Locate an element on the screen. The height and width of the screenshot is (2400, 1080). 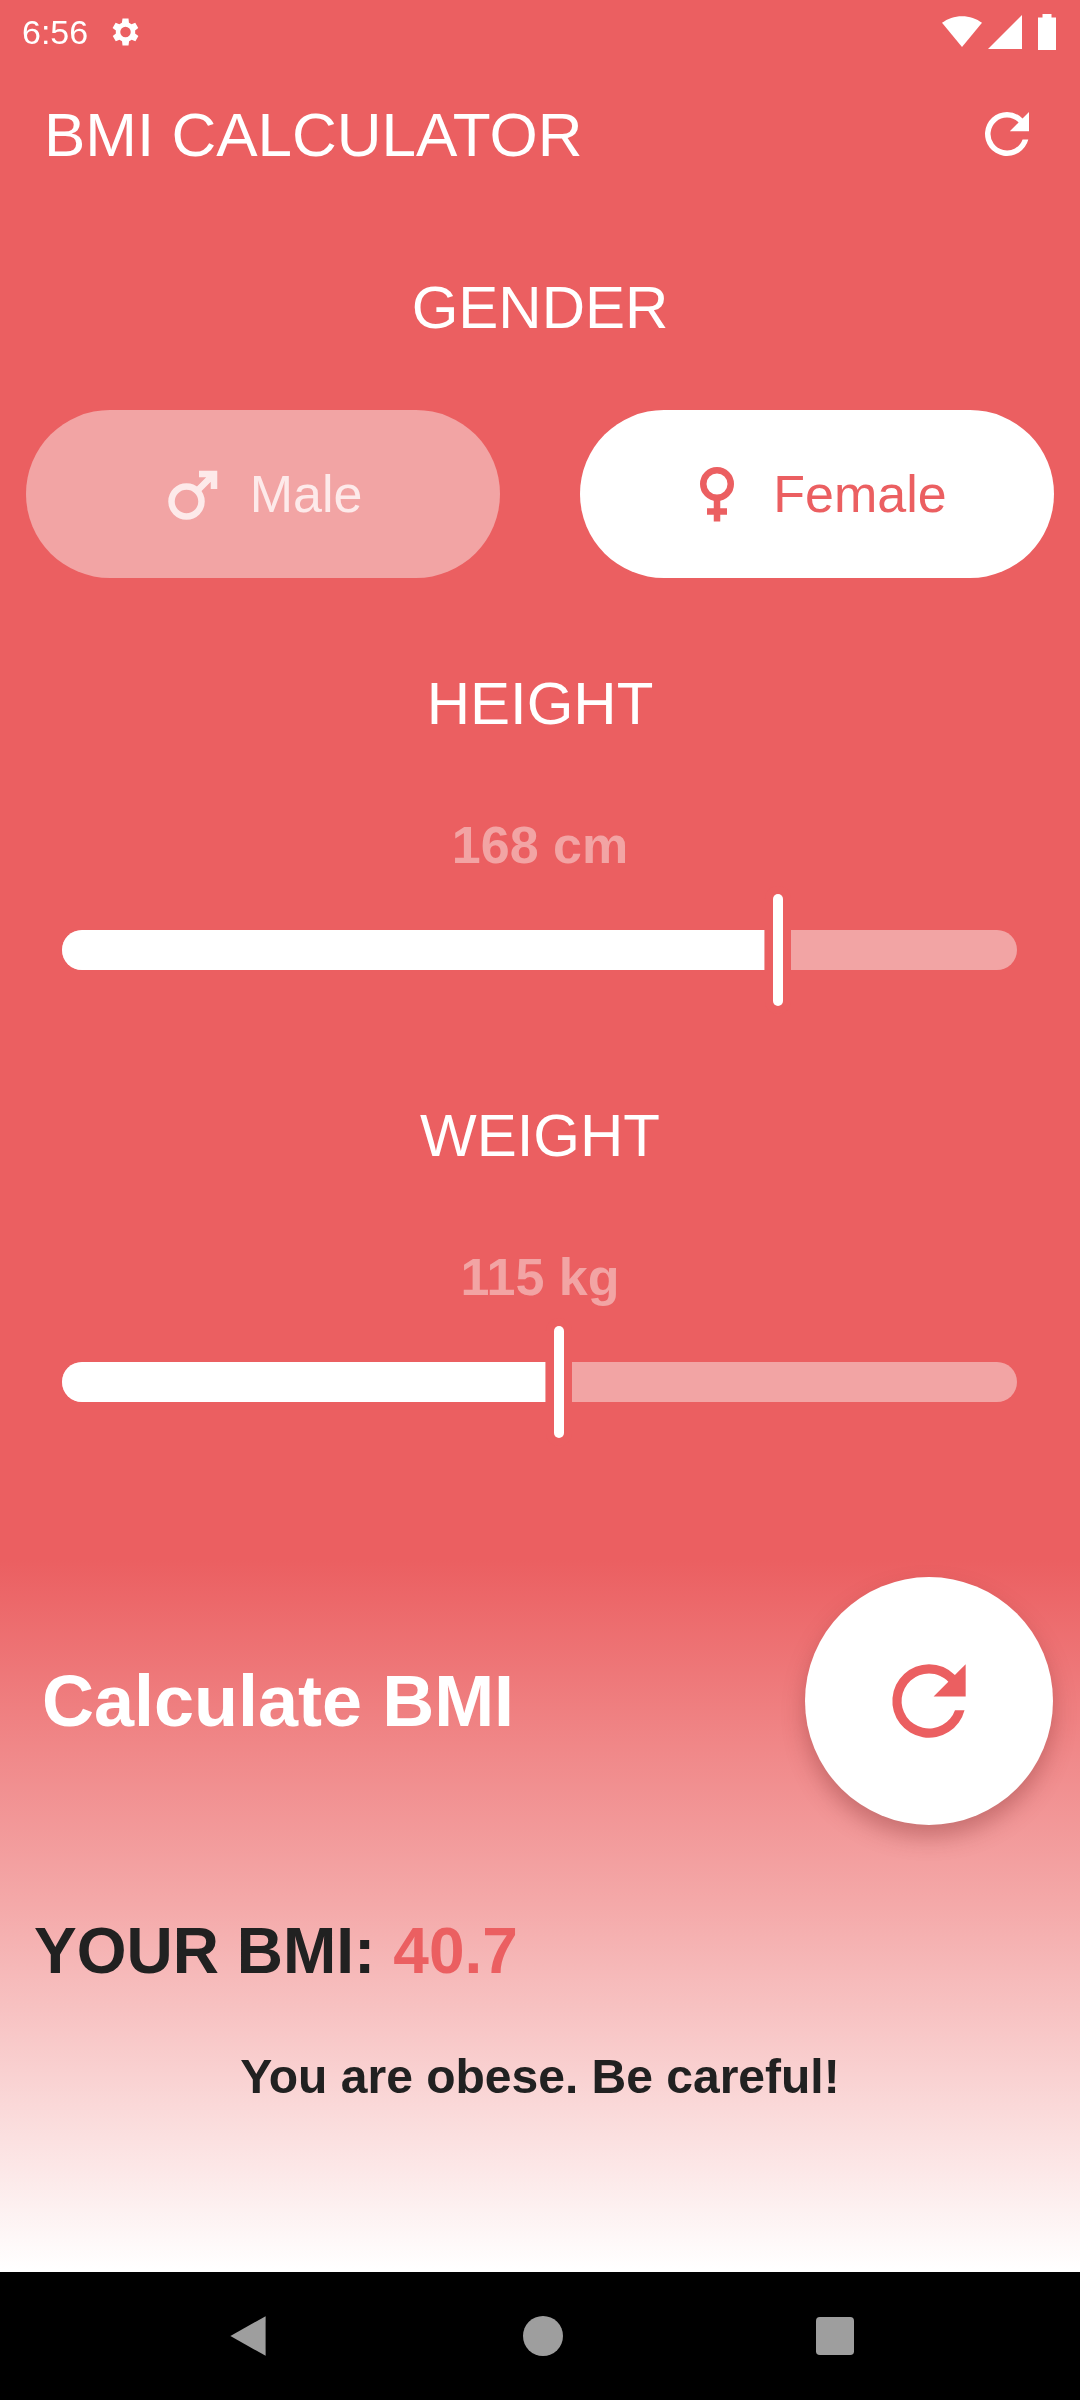
female-button: Female is located at coordinates (817, 494).